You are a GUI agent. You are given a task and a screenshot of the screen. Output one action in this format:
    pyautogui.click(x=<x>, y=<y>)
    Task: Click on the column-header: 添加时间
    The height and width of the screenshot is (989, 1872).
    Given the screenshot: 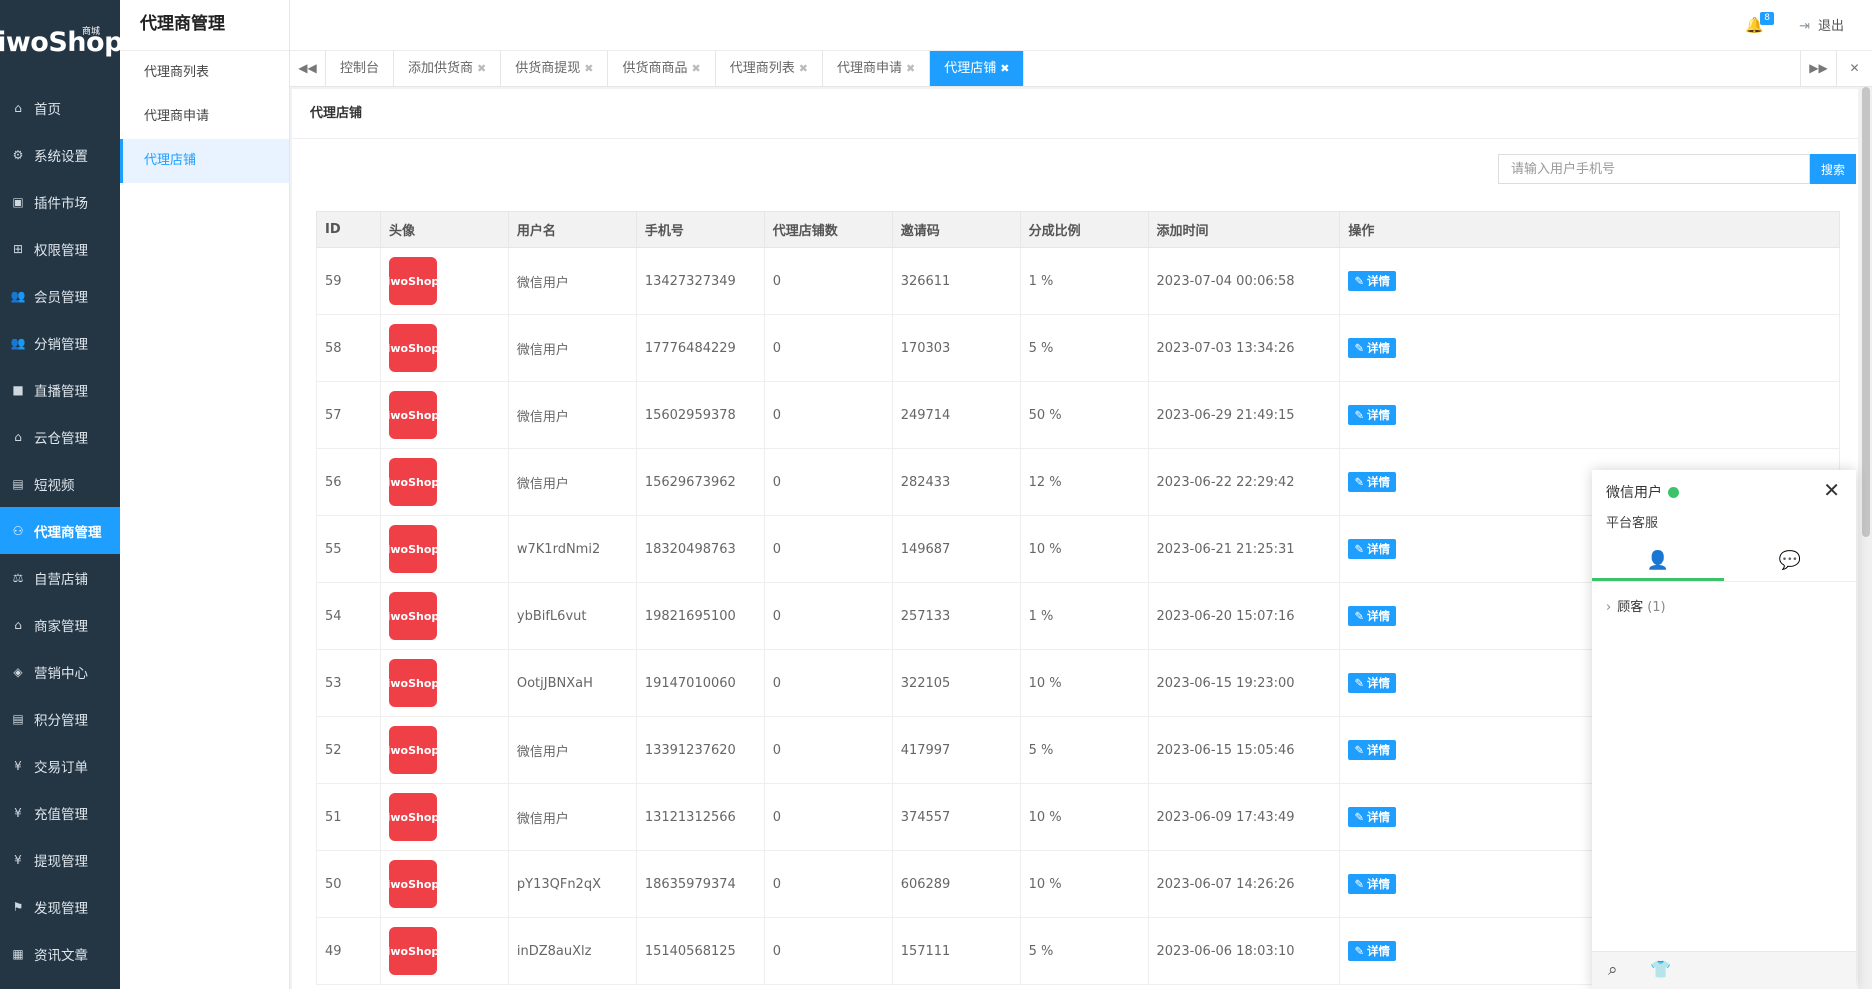 What is the action you would take?
    pyautogui.click(x=1244, y=229)
    